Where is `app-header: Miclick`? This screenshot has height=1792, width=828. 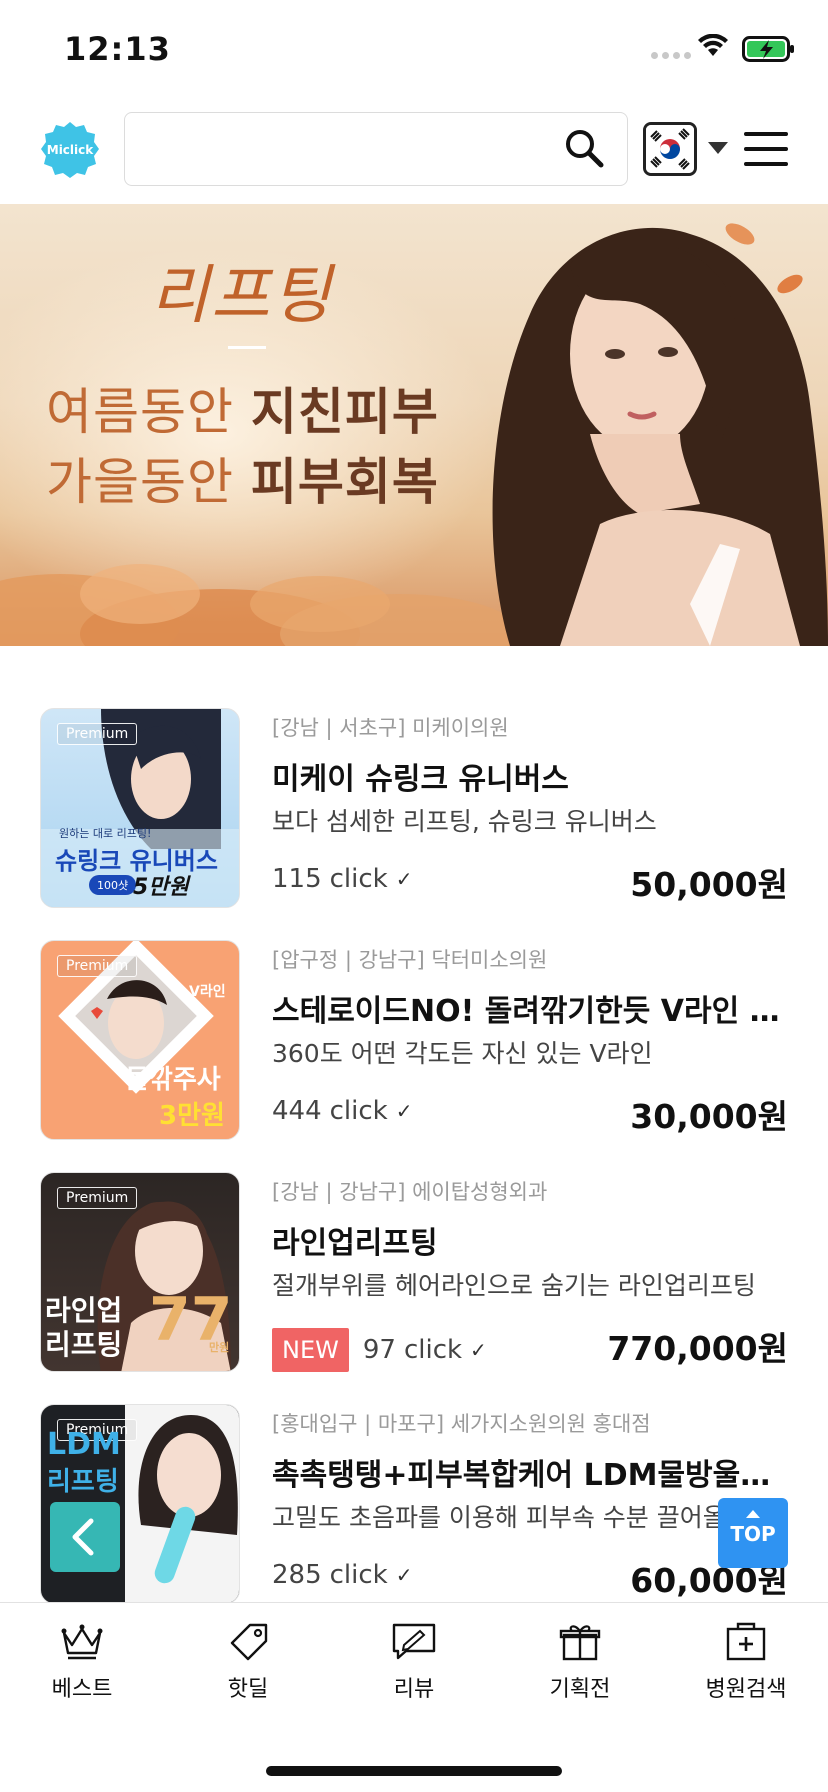
app-header: Miclick is located at coordinates (414, 152).